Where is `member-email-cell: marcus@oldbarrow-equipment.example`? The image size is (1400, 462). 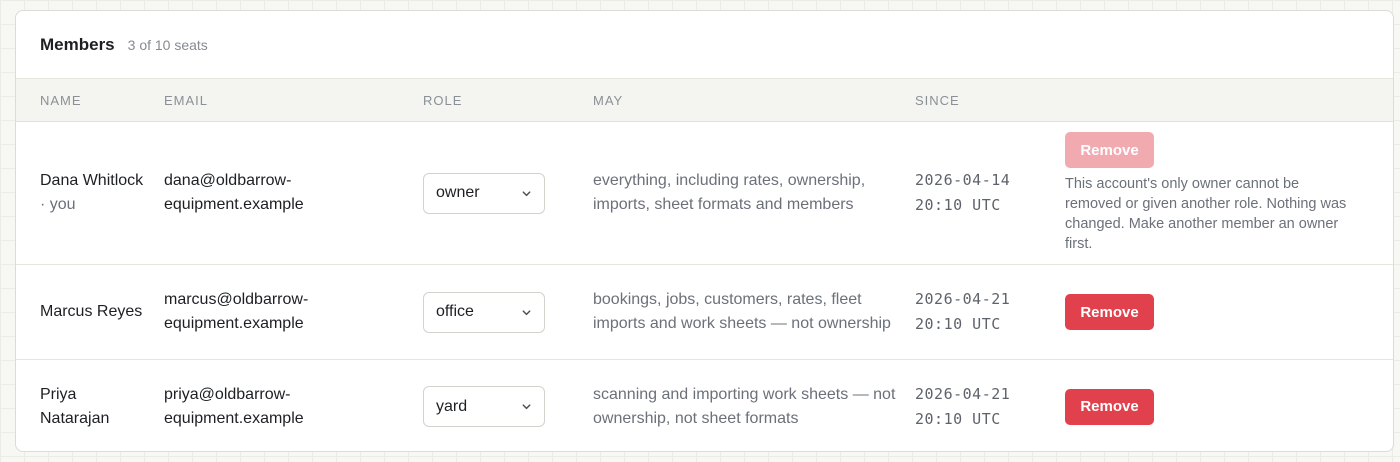 member-email-cell: marcus@oldbarrow-equipment.example is located at coordinates (293, 312).